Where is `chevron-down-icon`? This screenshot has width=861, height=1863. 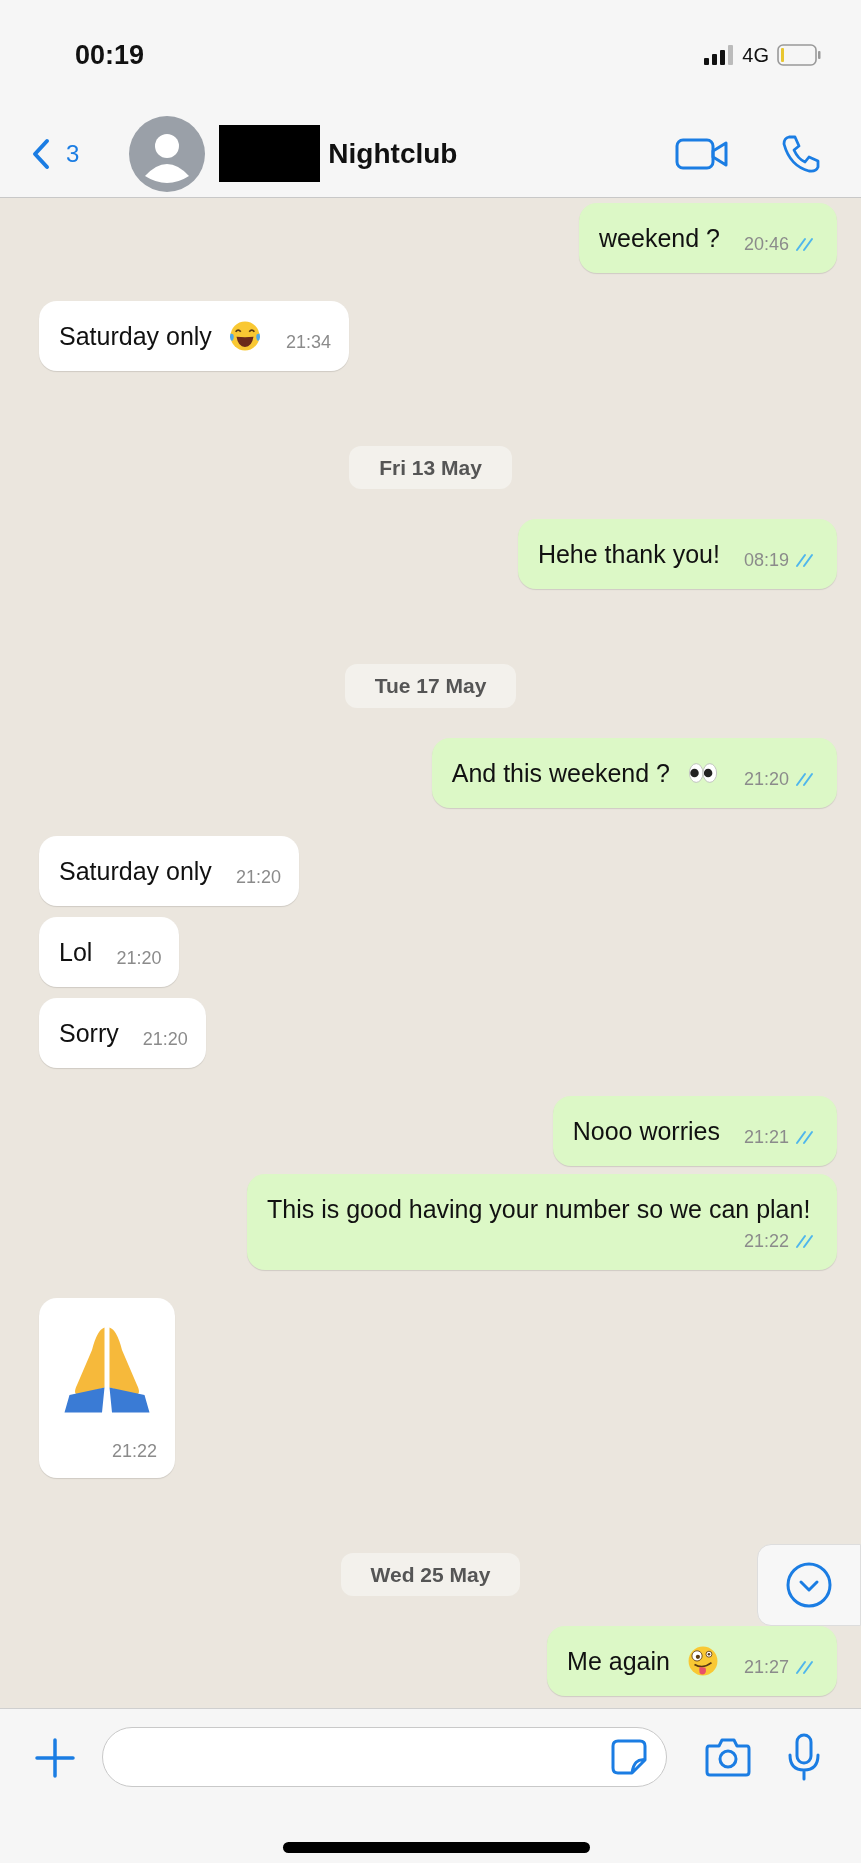 chevron-down-icon is located at coordinates (809, 1585).